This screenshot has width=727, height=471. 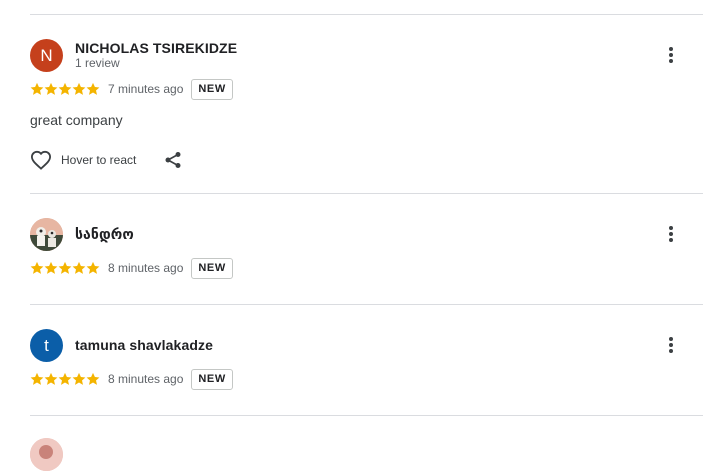 I want to click on divider-top, so click(x=366, y=14).